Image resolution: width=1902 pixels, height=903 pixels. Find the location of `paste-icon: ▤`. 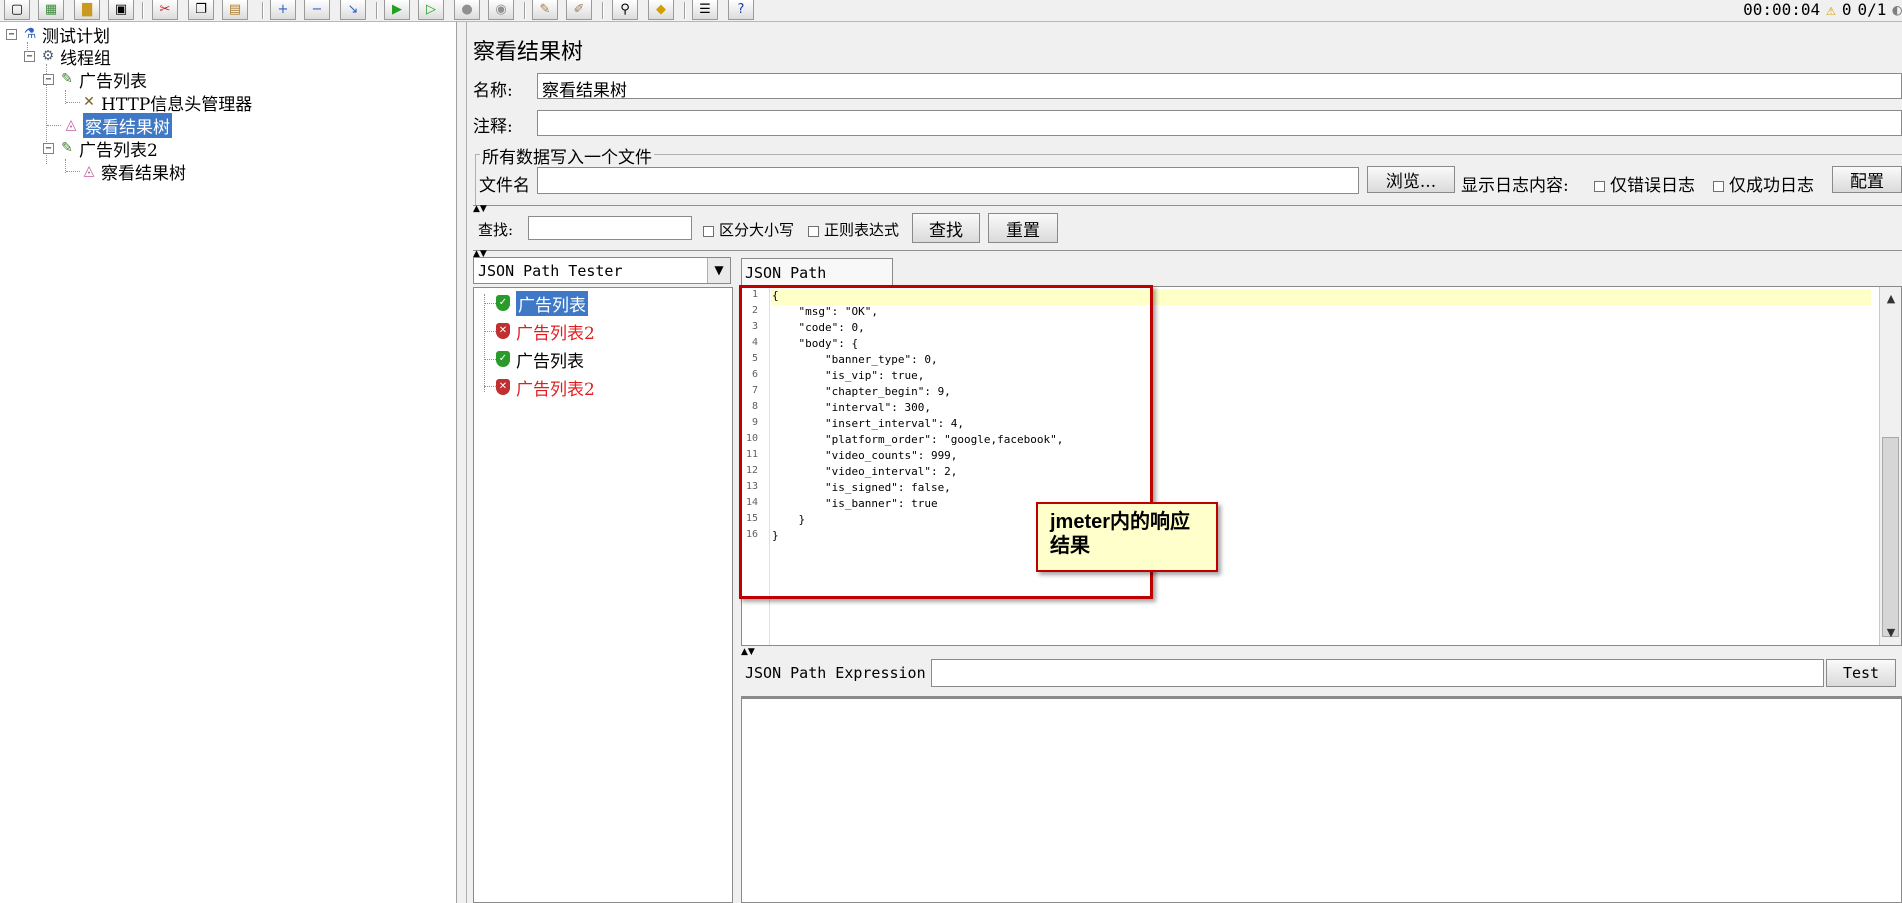

paste-icon: ▤ is located at coordinates (235, 10).